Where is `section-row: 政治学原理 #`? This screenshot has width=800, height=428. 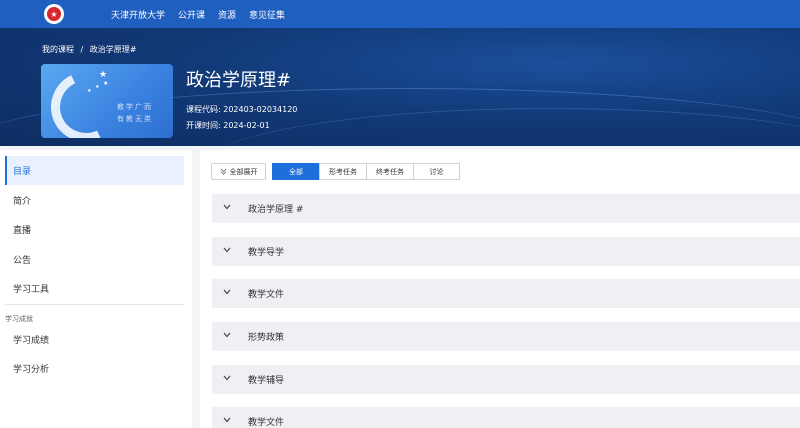
section-row: 政治学原理 # is located at coordinates (506, 208).